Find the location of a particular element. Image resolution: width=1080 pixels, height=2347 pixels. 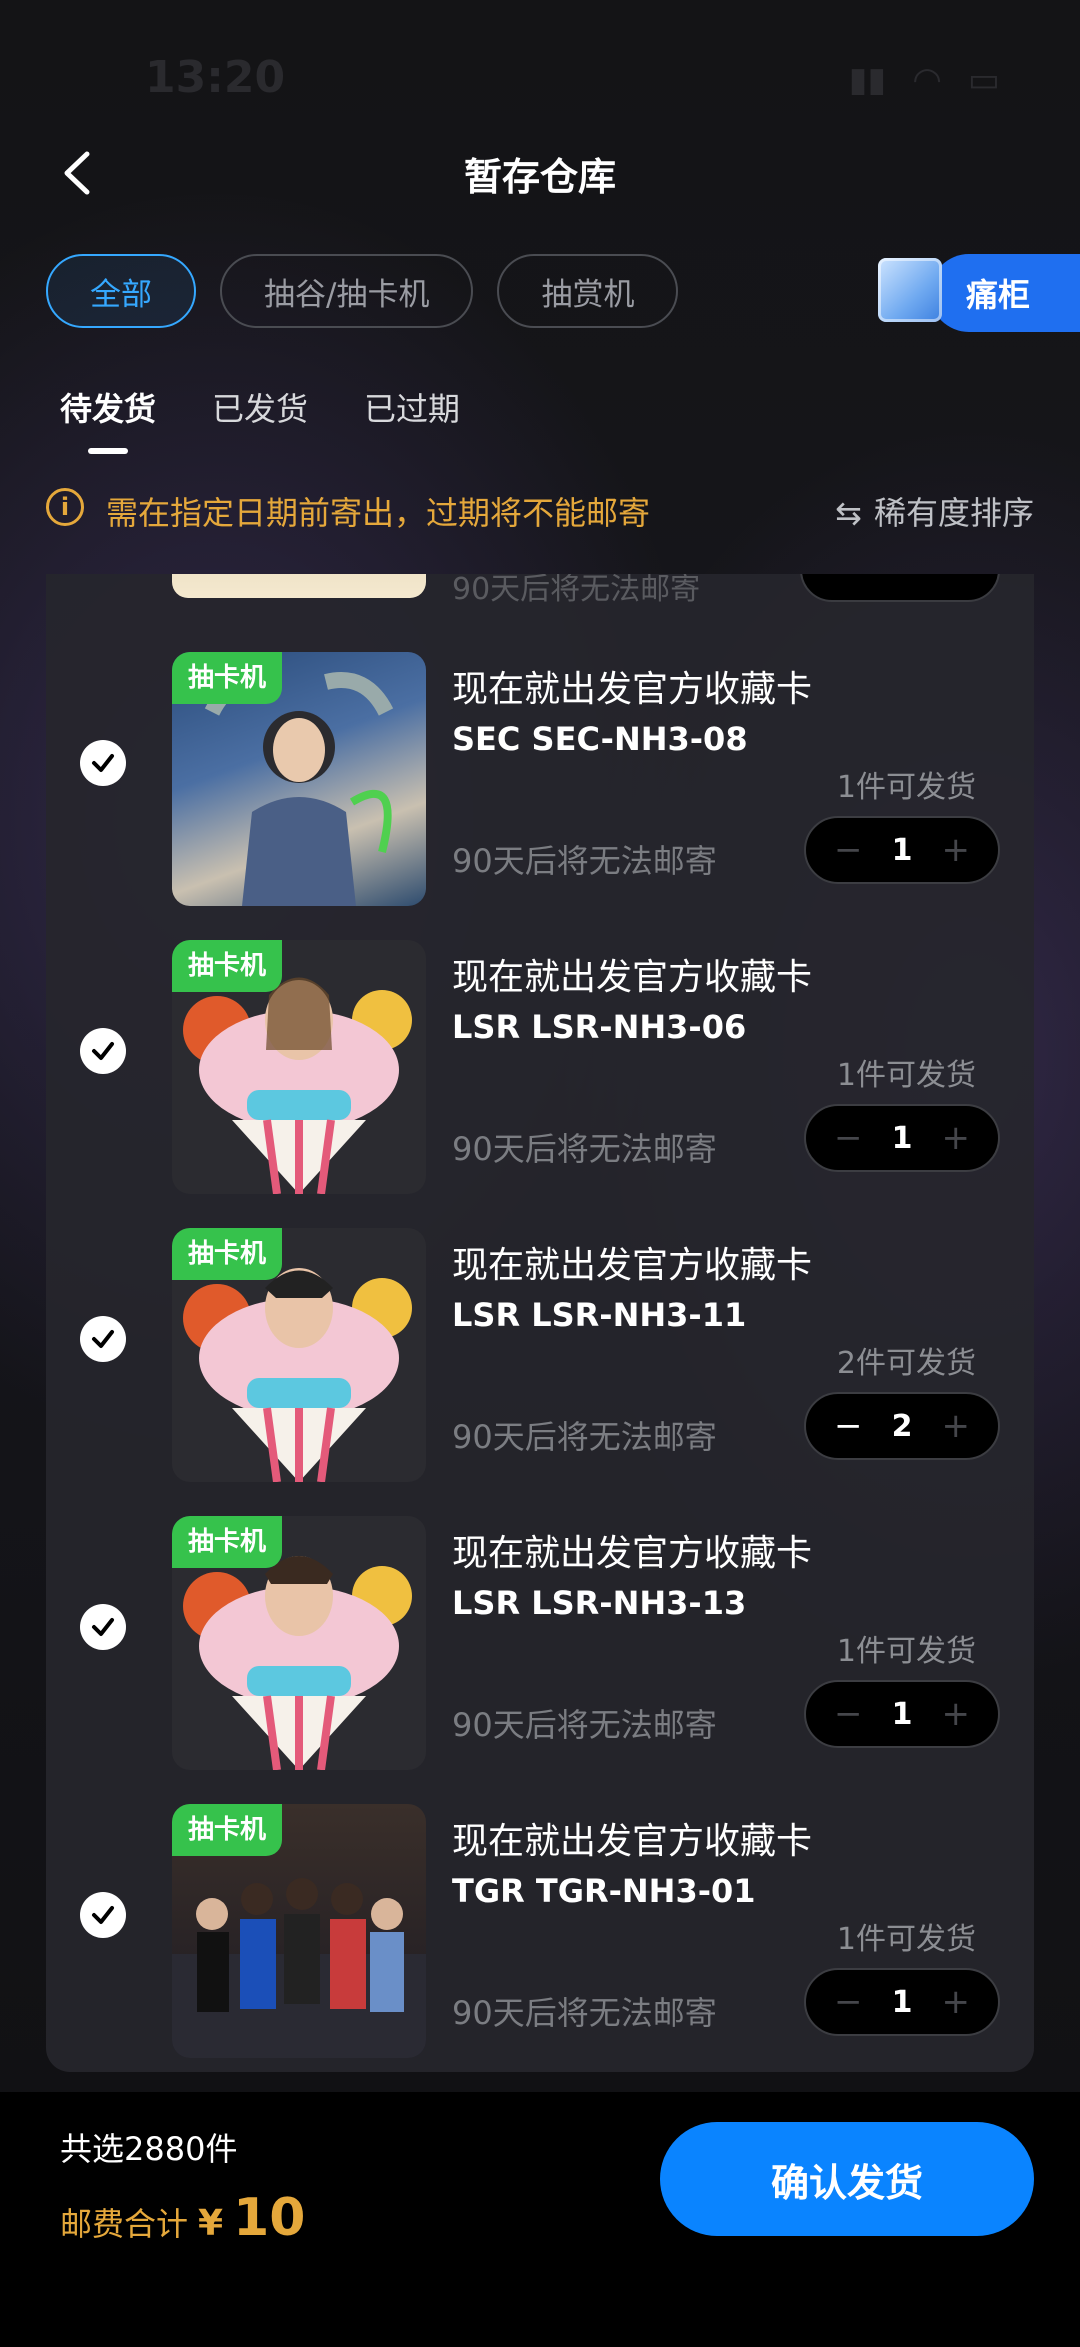

page-title: 暂存仓库 is located at coordinates (539, 177).